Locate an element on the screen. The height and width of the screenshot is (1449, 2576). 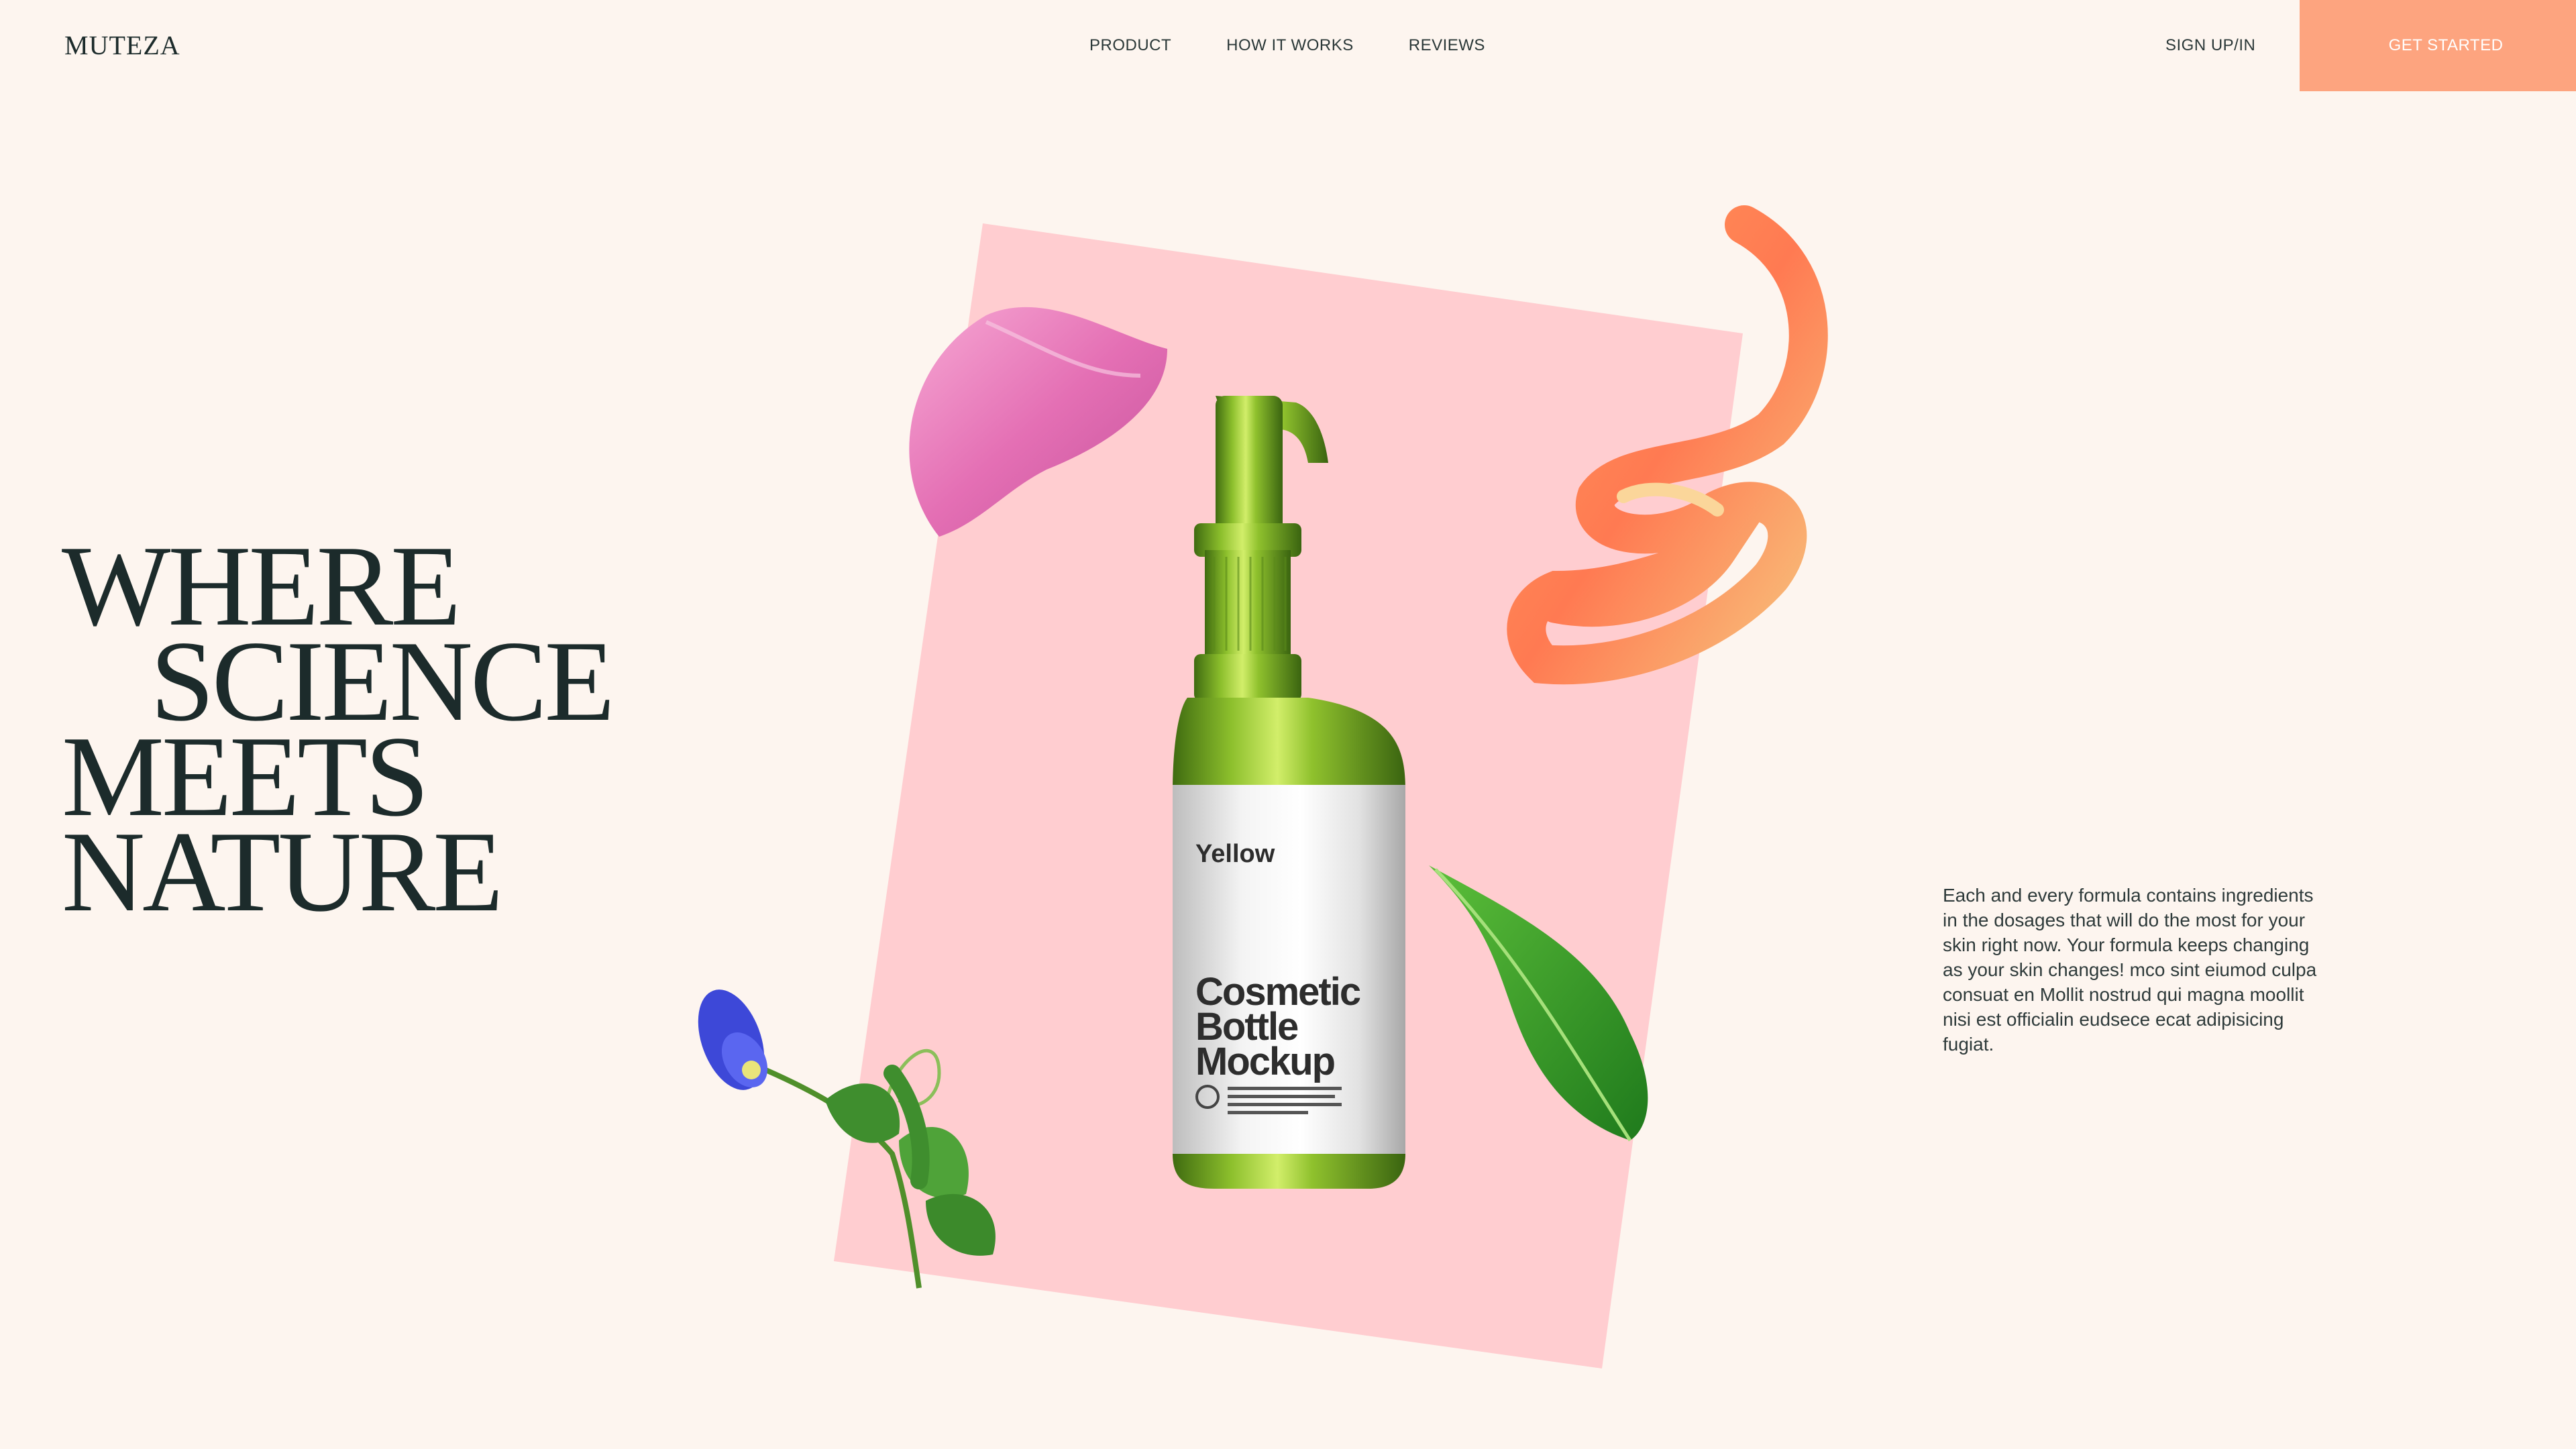
product-label-brand: Yellow is located at coordinates (1235, 854).